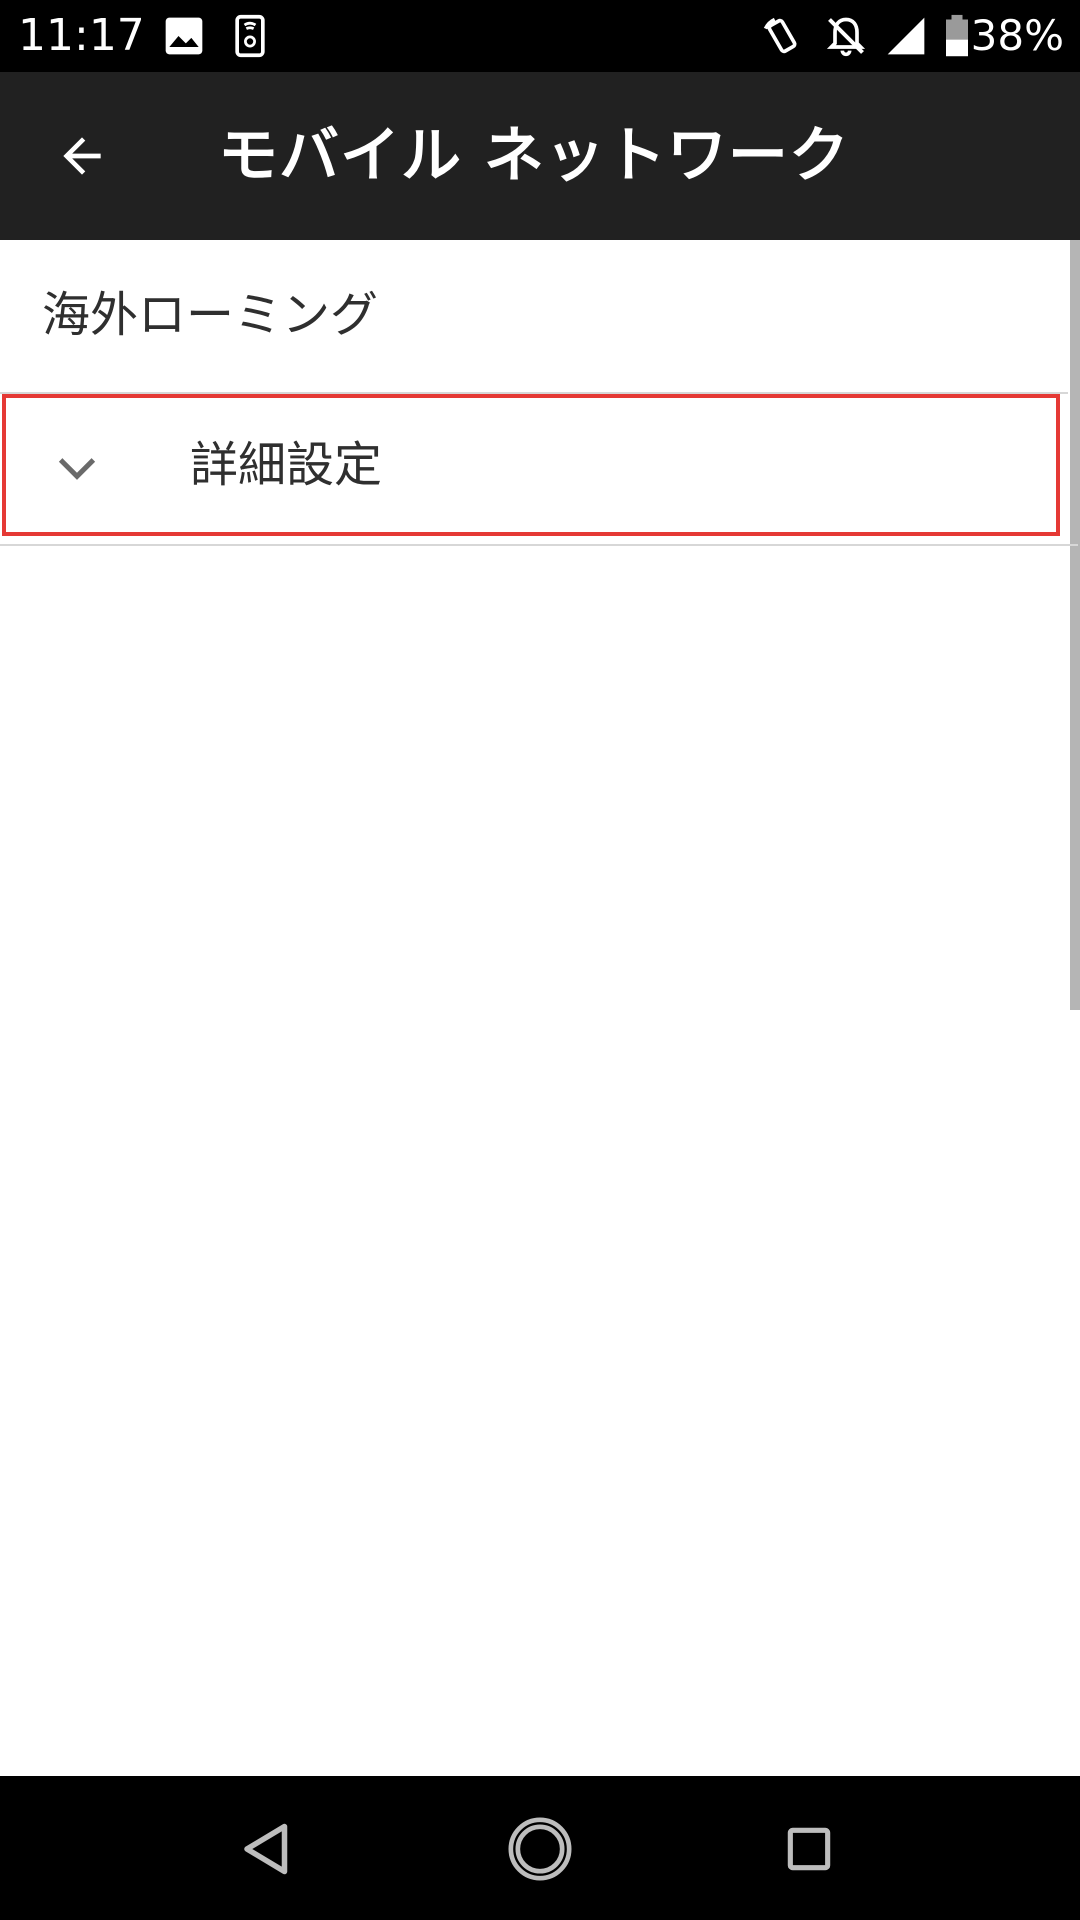  I want to click on home-circle-icon, so click(540, 1849).